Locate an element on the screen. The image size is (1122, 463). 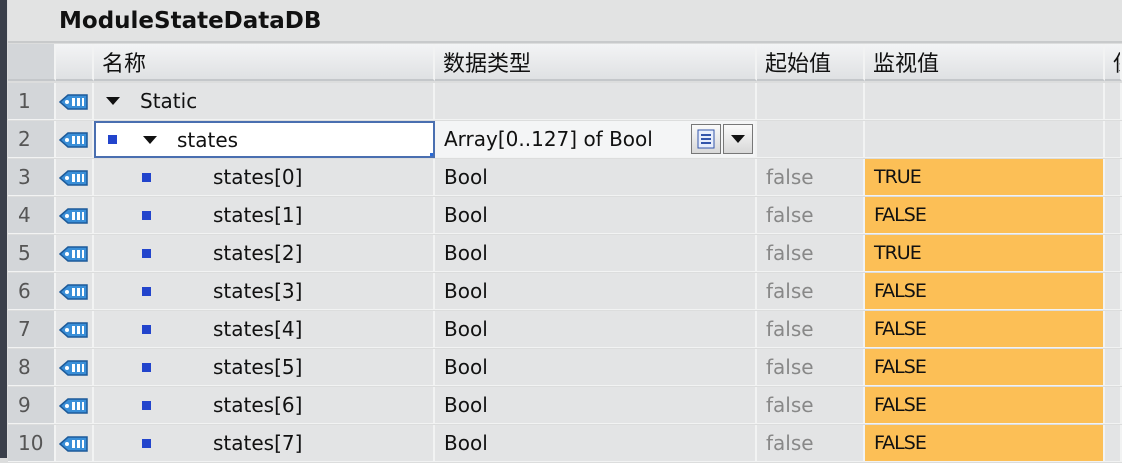
fill-handle is located at coordinates (431, 154).